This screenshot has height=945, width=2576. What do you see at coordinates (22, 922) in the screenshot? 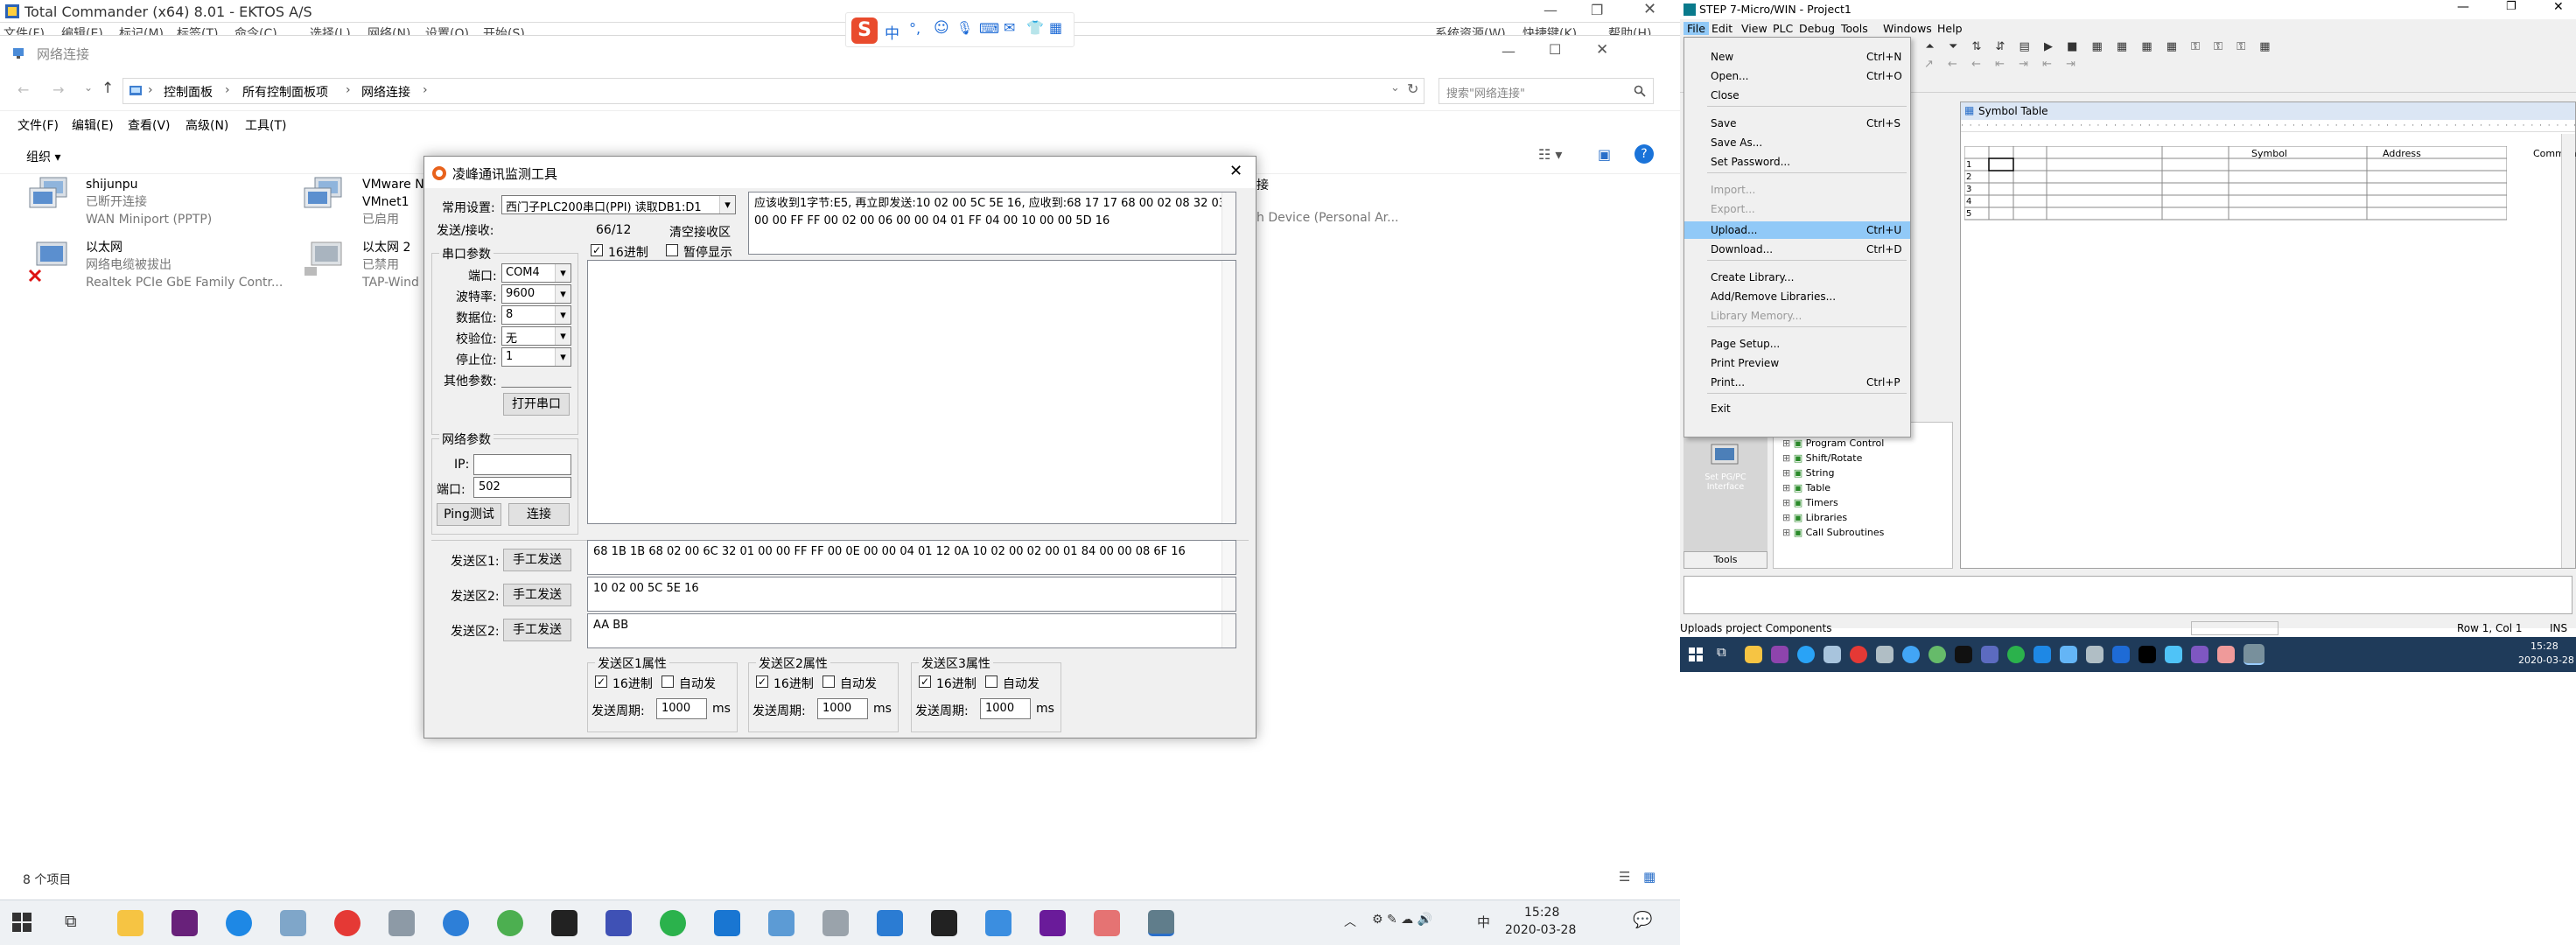
I see `windows-start-icon` at bounding box center [22, 922].